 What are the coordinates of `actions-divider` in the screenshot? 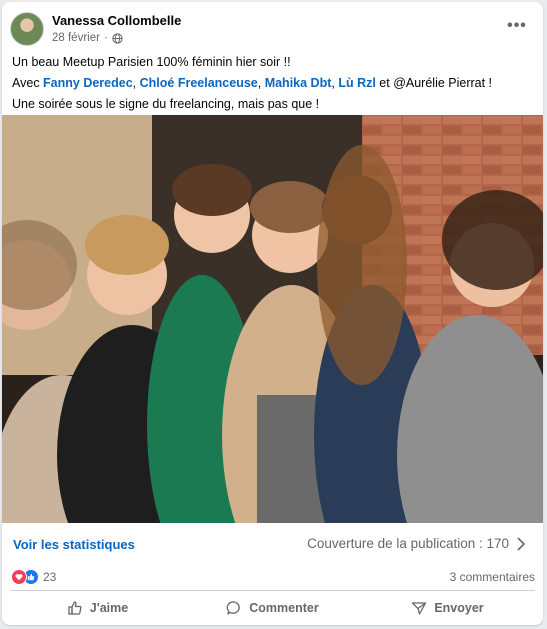 It's located at (272, 590).